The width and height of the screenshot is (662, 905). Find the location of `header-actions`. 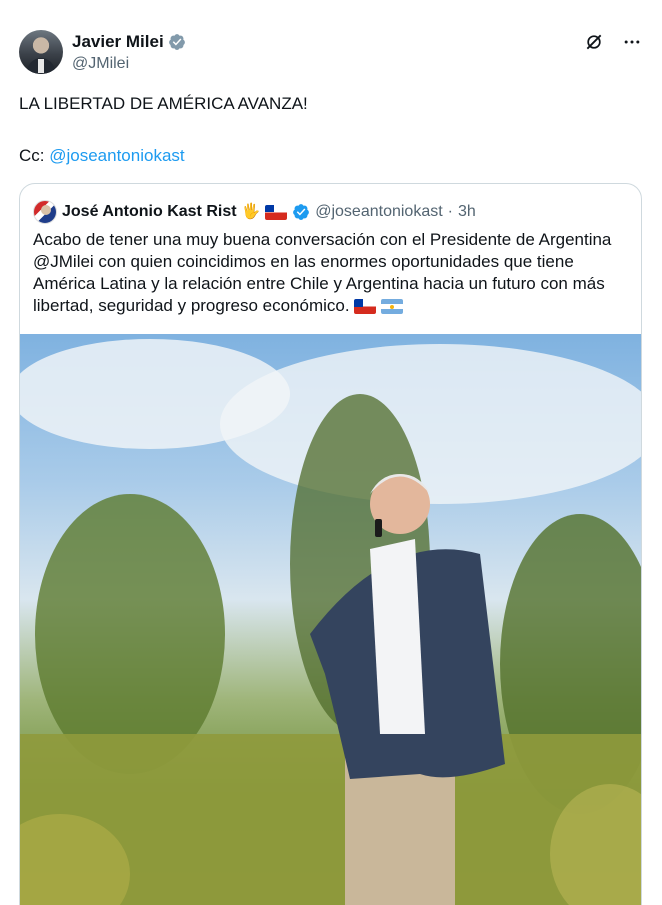

header-actions is located at coordinates (613, 42).